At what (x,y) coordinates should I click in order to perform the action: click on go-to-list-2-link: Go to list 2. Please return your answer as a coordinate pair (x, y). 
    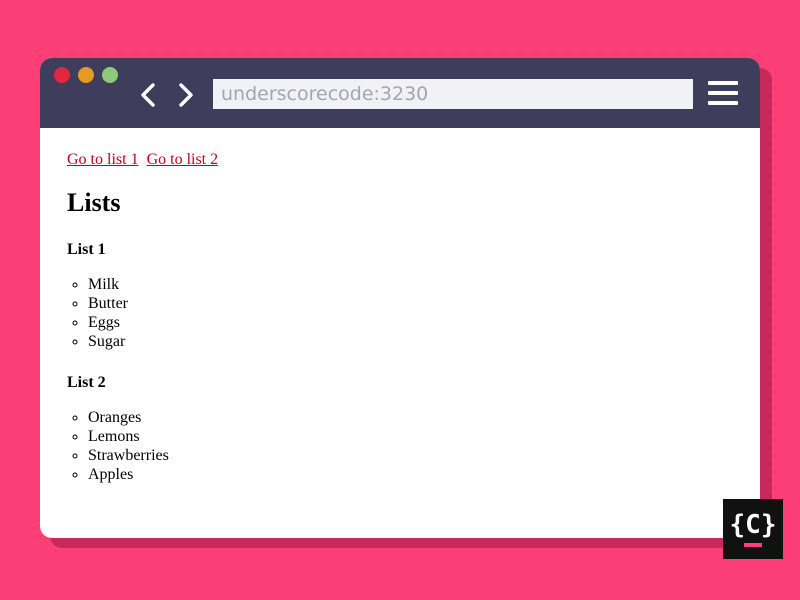
    Looking at the image, I should click on (183, 159).